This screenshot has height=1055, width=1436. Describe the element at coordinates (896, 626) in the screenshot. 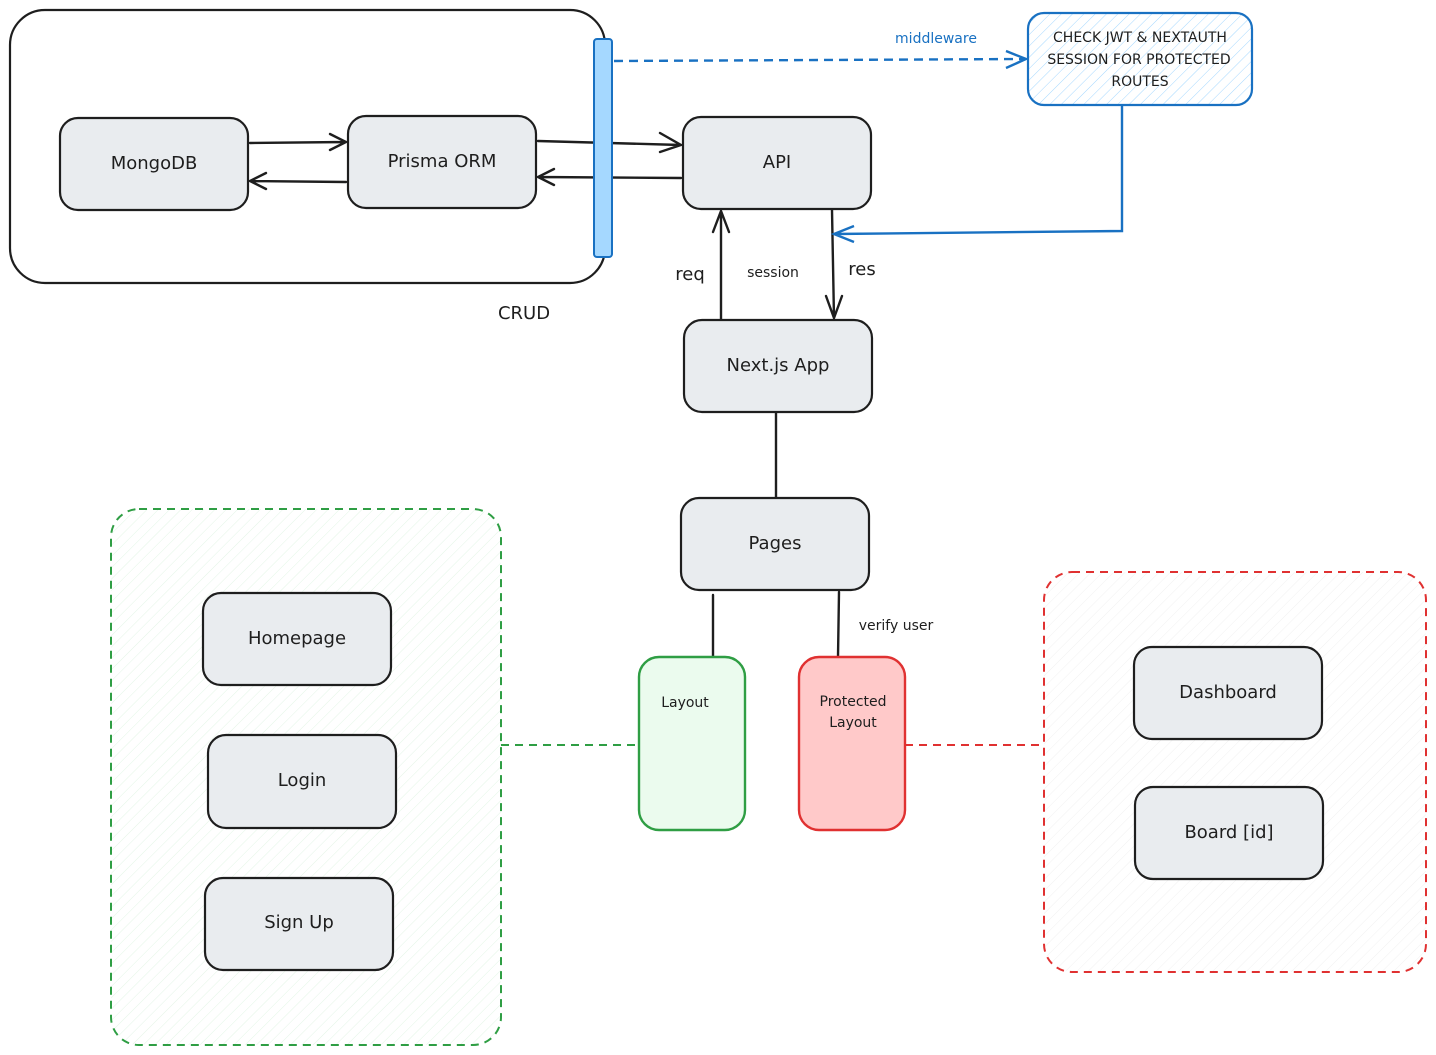

I see `verify-user-label: verify user` at that location.